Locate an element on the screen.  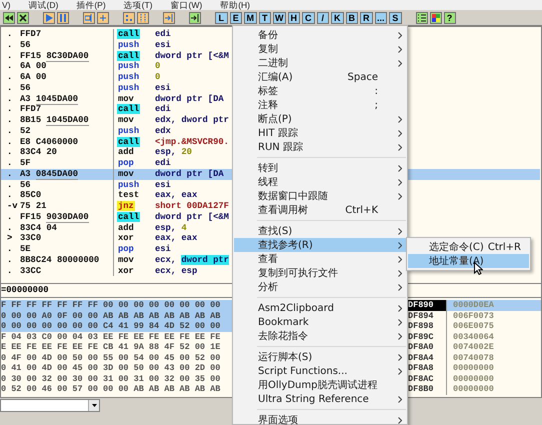
code-row: . FF15 8C30DA00 call dword ptr [<&M is located at coordinates (116, 56).